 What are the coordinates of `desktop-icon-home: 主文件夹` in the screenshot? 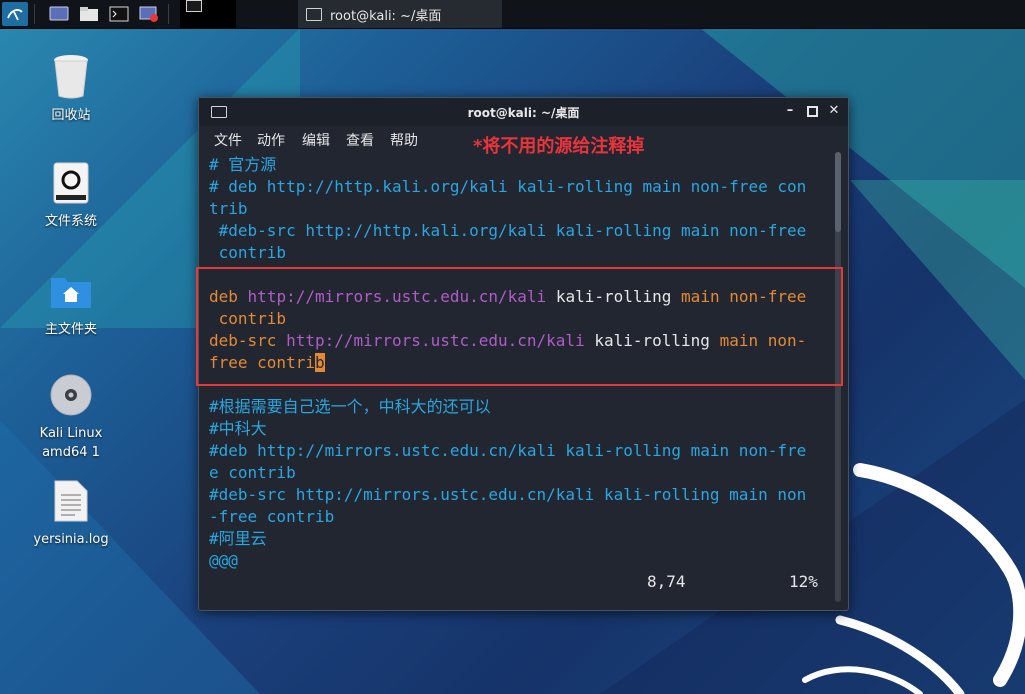 It's located at (71, 303).